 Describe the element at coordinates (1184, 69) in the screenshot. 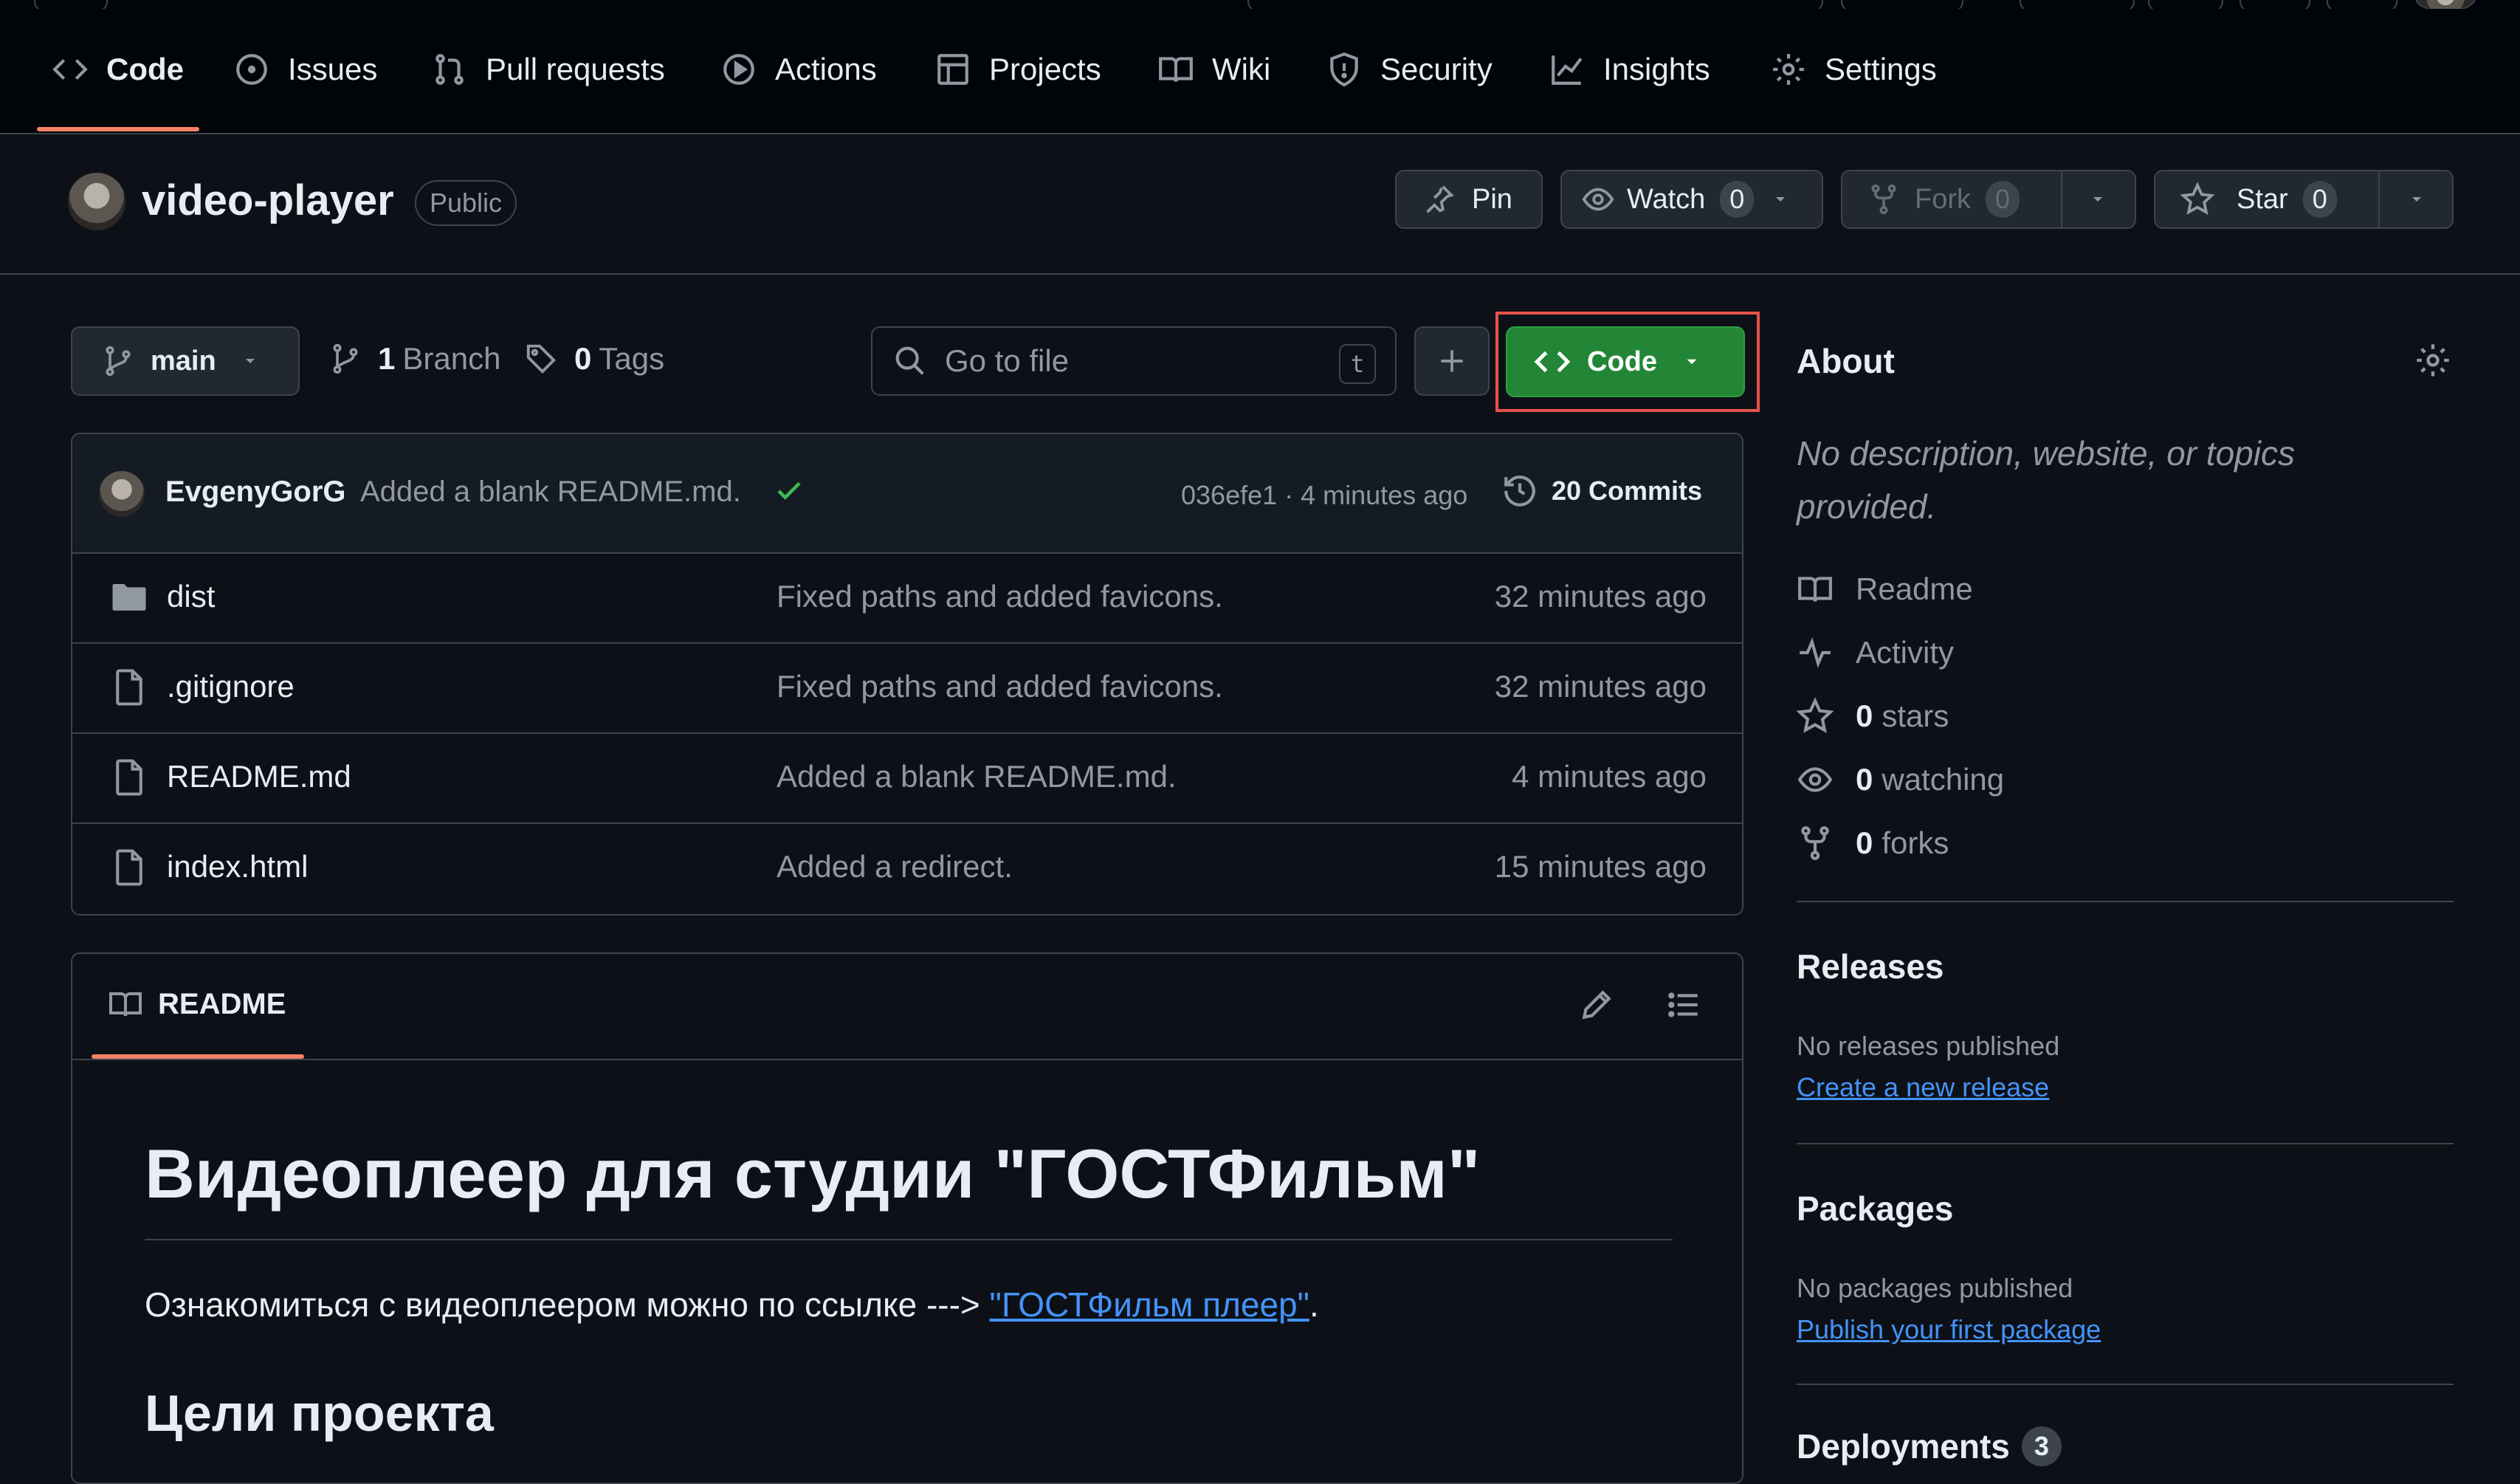

I see `book-icon` at that location.